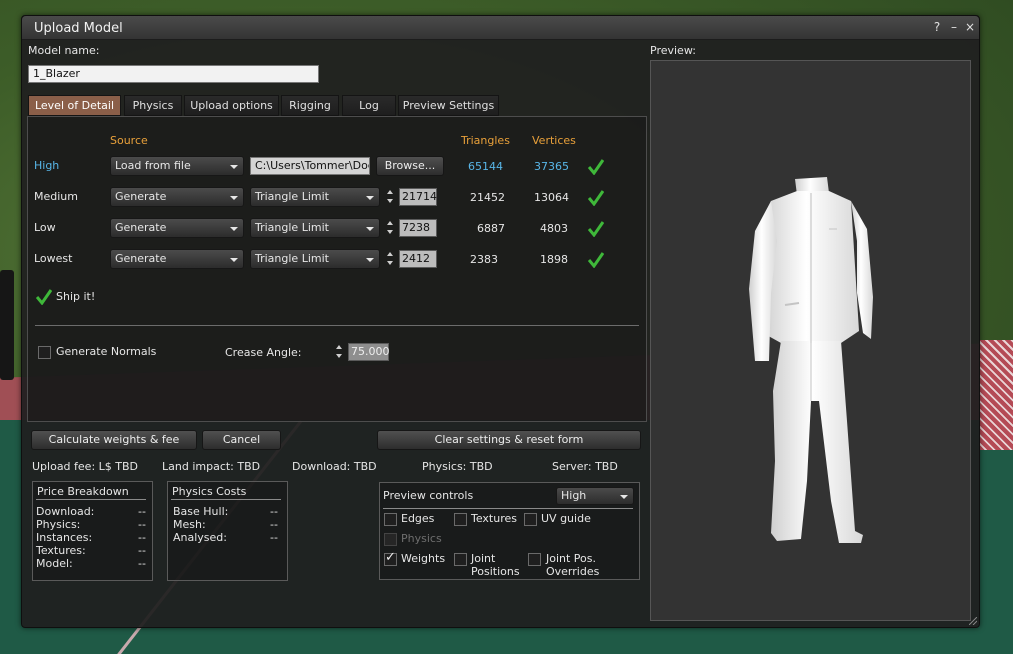 This screenshot has width=1013, height=654. Describe the element at coordinates (189, 524) in the screenshot. I see `mesh-cost-label: Mesh:` at that location.